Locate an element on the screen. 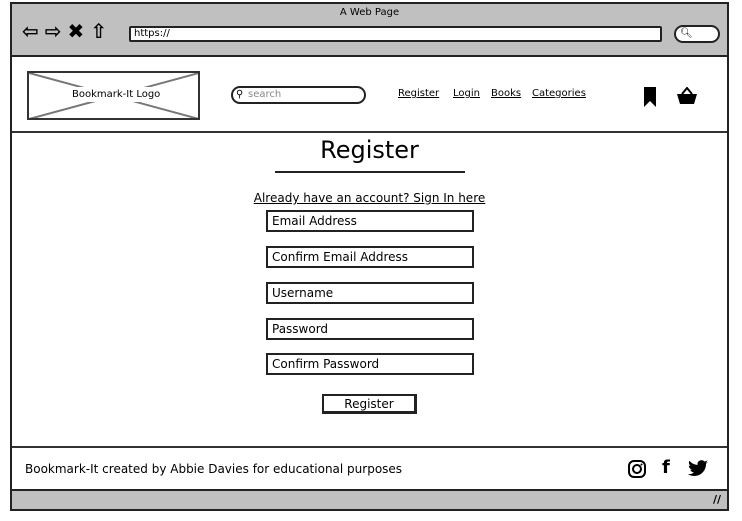  browser-statusbar: // is located at coordinates (369, 499).